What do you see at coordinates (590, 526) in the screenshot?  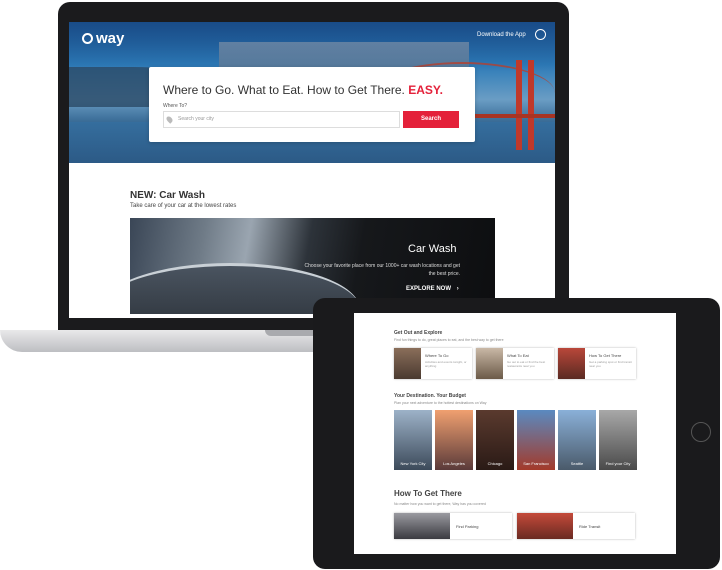 I see `card-title: Ride Transit` at bounding box center [590, 526].